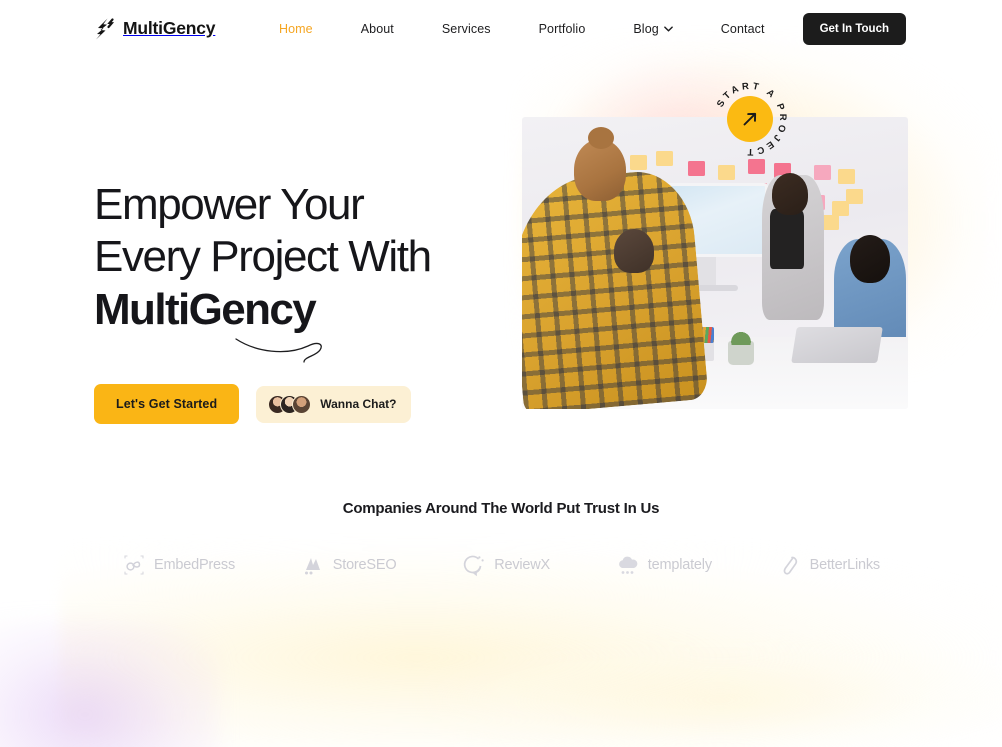  What do you see at coordinates (854, 28) in the screenshot?
I see `get-in-touch-button: Get In Touch` at bounding box center [854, 28].